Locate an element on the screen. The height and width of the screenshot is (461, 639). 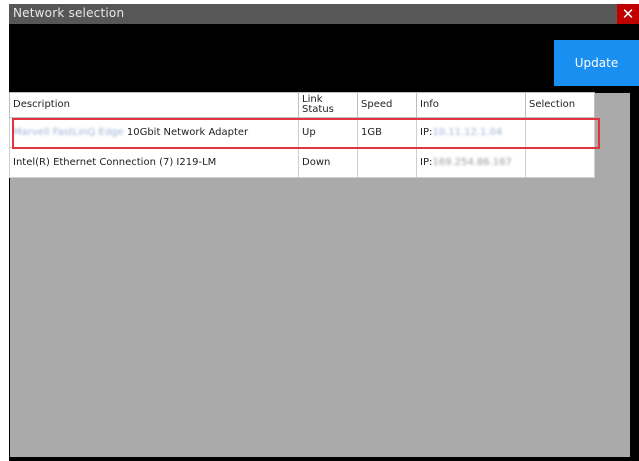
cell-speed: 1GB is located at coordinates (387, 132).